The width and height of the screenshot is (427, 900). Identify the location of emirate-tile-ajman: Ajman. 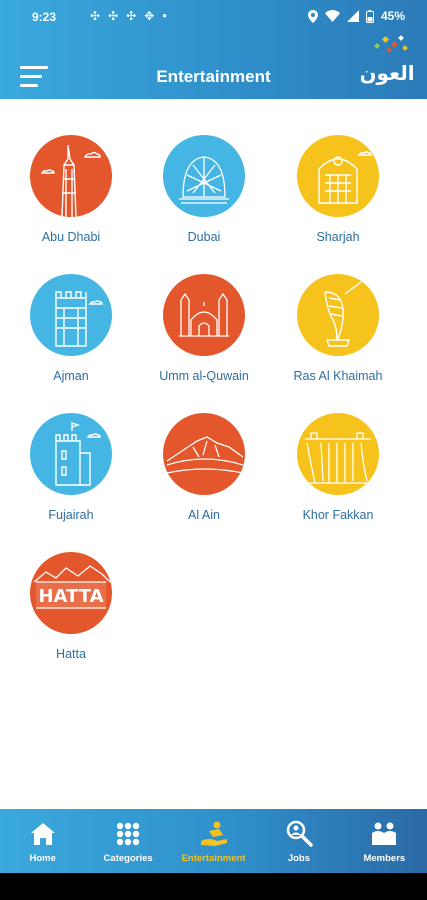
(71, 328).